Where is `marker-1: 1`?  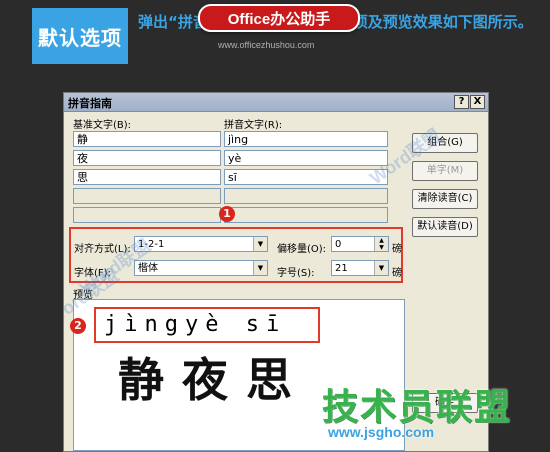 marker-1: 1 is located at coordinates (227, 214).